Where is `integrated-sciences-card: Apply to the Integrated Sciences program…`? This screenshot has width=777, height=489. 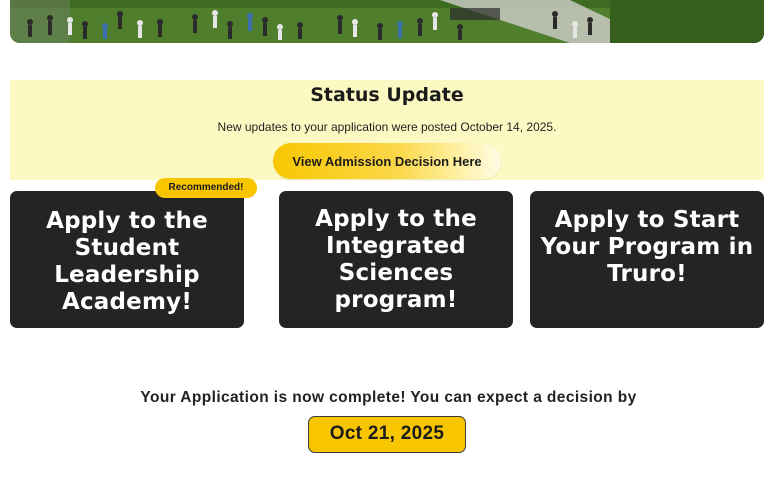
integrated-sciences-card: Apply to the Integrated Sciences program… is located at coordinates (396, 259).